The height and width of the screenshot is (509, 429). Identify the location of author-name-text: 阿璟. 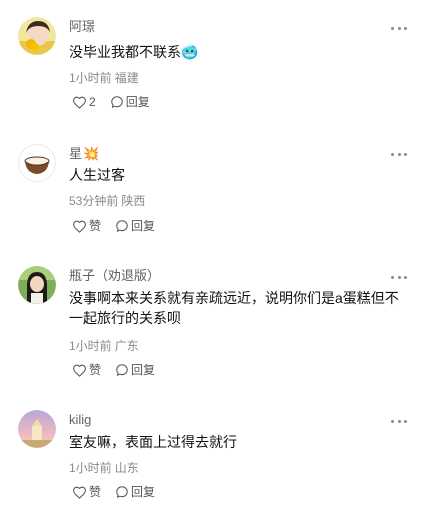
(82, 26).